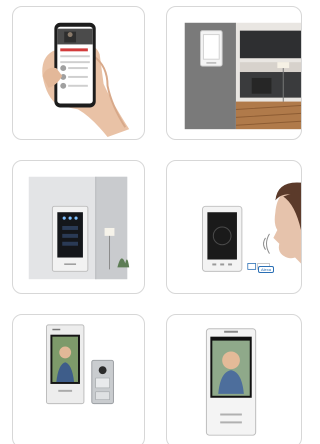 The image size is (320, 444). I want to click on product-card-smartphone-app, so click(78, 73).